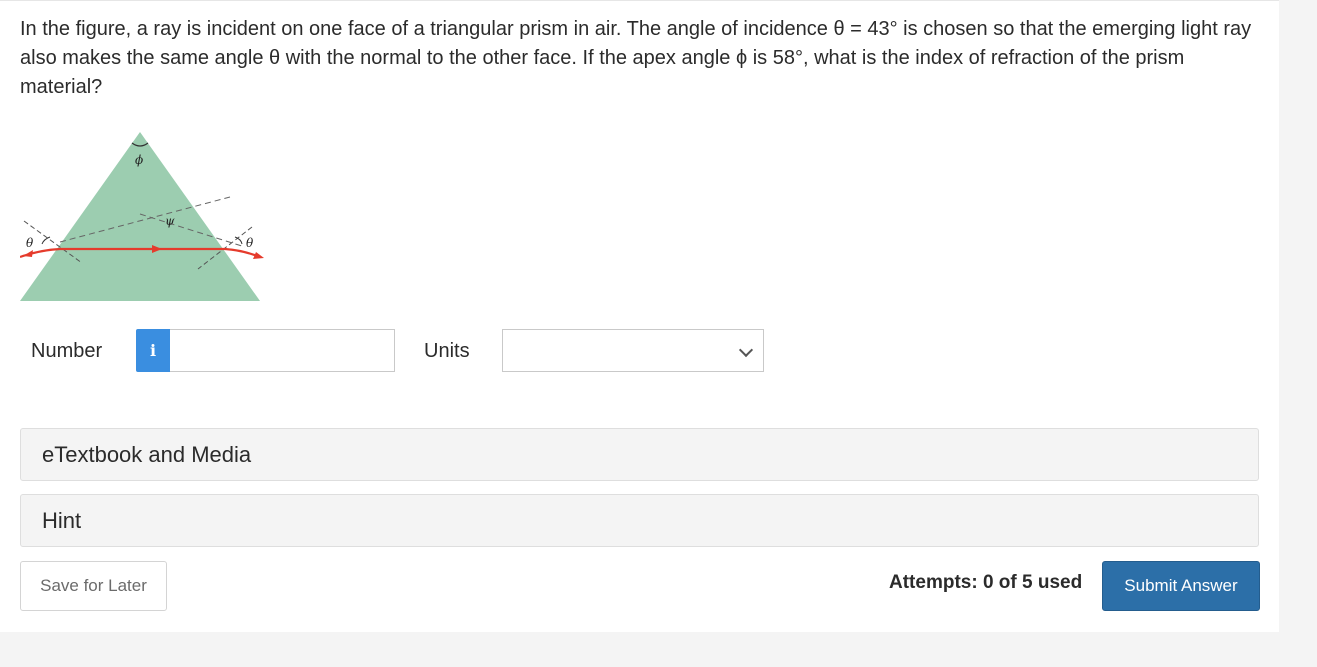  Describe the element at coordinates (147, 454) in the screenshot. I see `etextbook-label: eTextbook and Media` at that location.